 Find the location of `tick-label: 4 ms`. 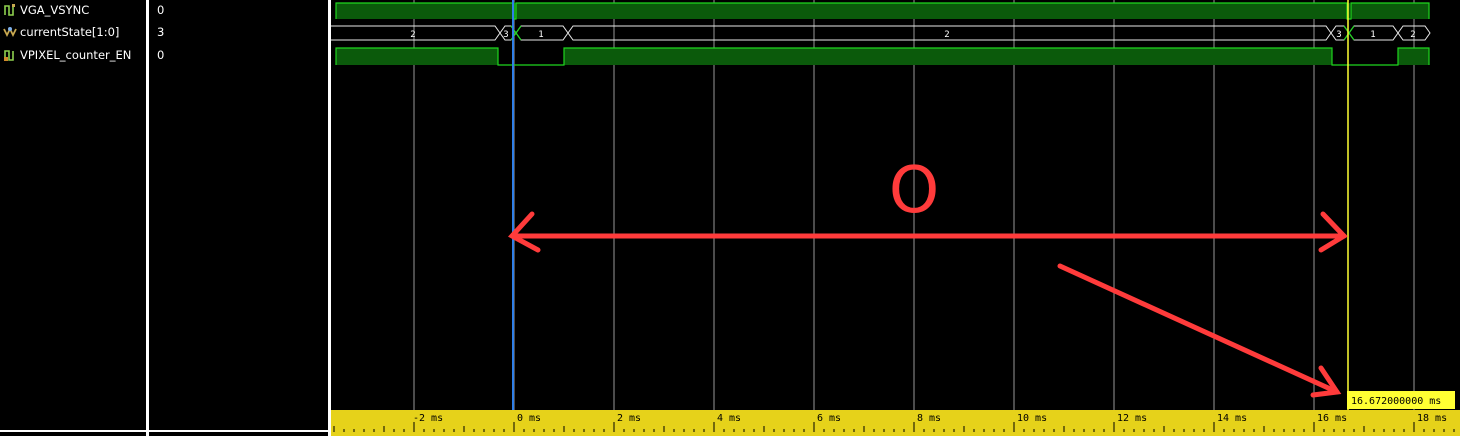

tick-label: 4 ms is located at coordinates (729, 418).